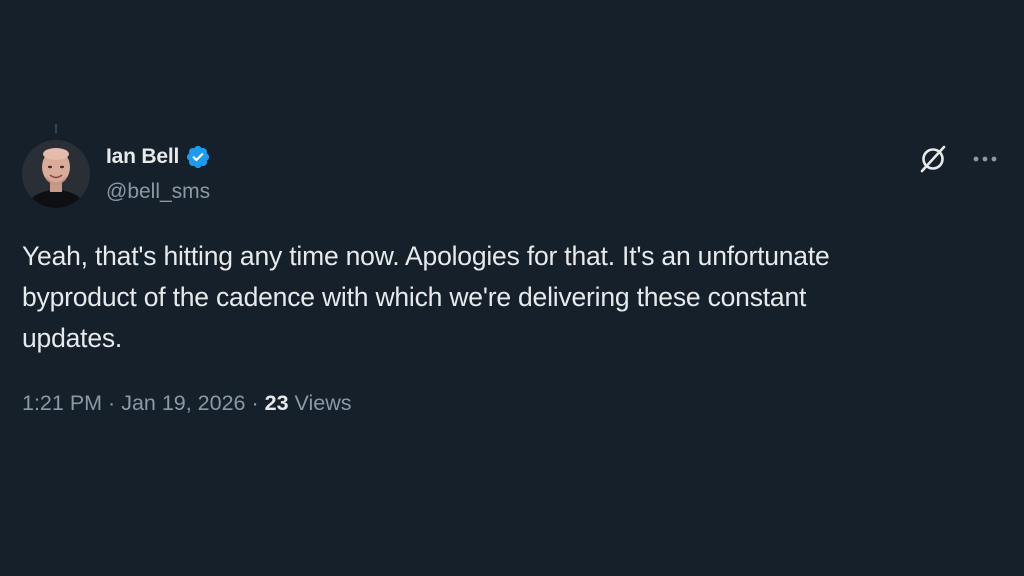 Image resolution: width=1024 pixels, height=576 pixels. Describe the element at coordinates (198, 157) in the screenshot. I see `verified-badge-icon` at that location.